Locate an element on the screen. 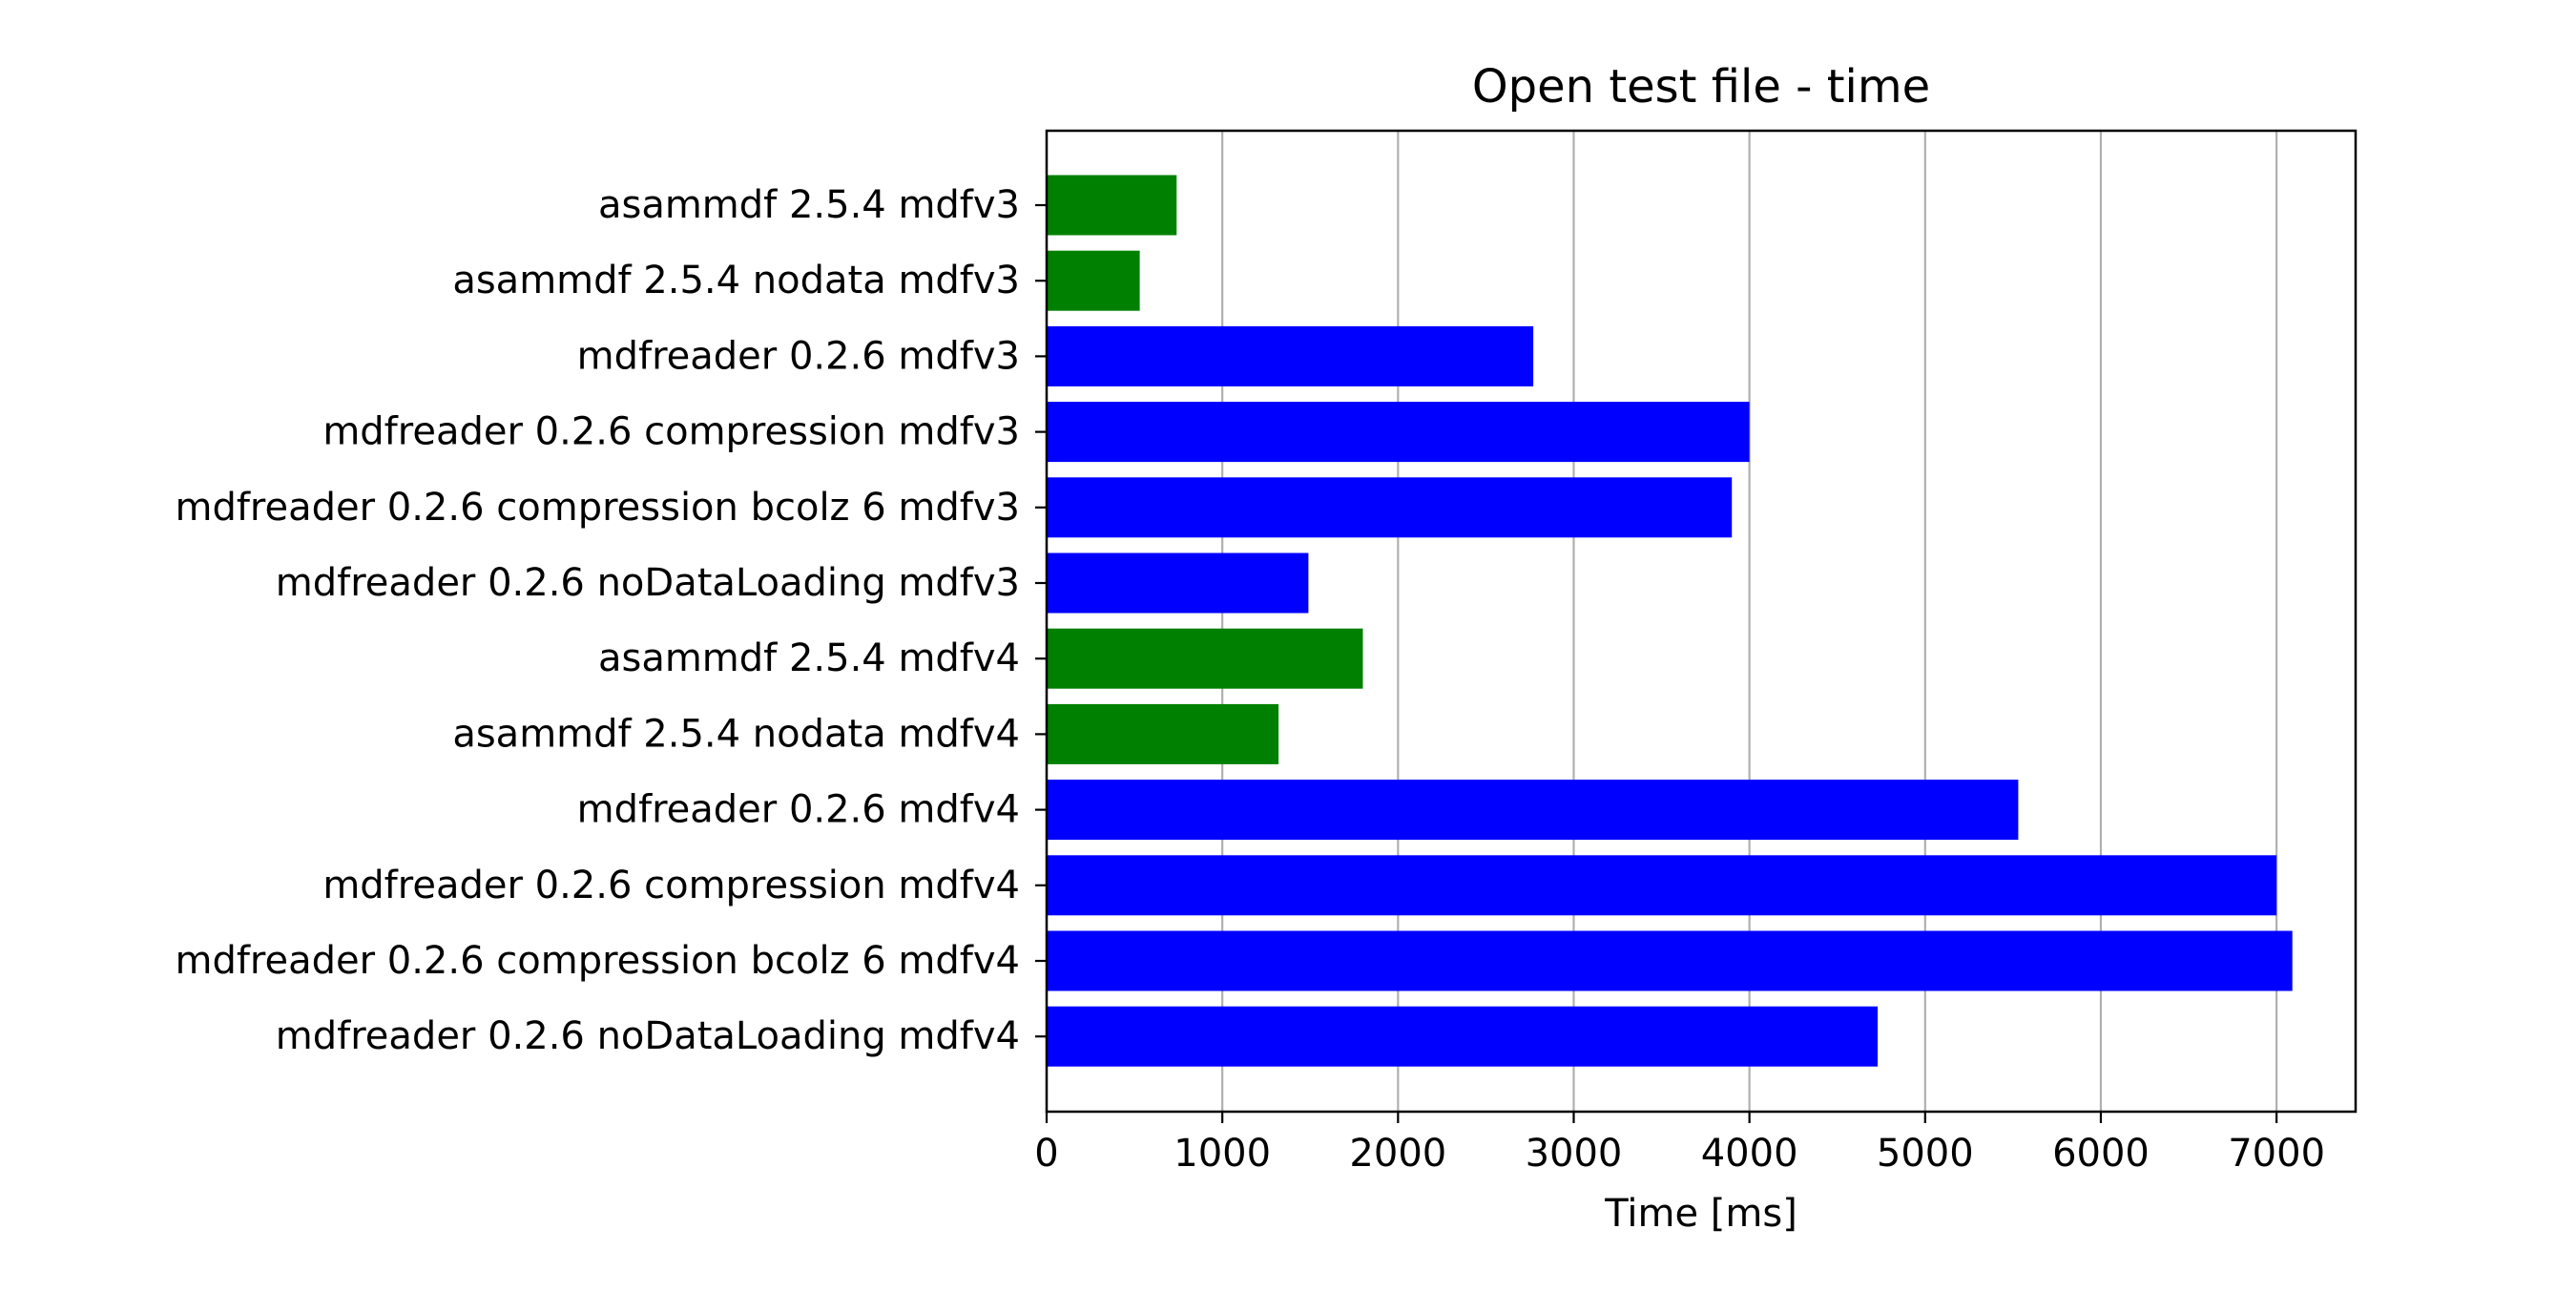  x-tick-label: 4000 is located at coordinates (1749, 1154).